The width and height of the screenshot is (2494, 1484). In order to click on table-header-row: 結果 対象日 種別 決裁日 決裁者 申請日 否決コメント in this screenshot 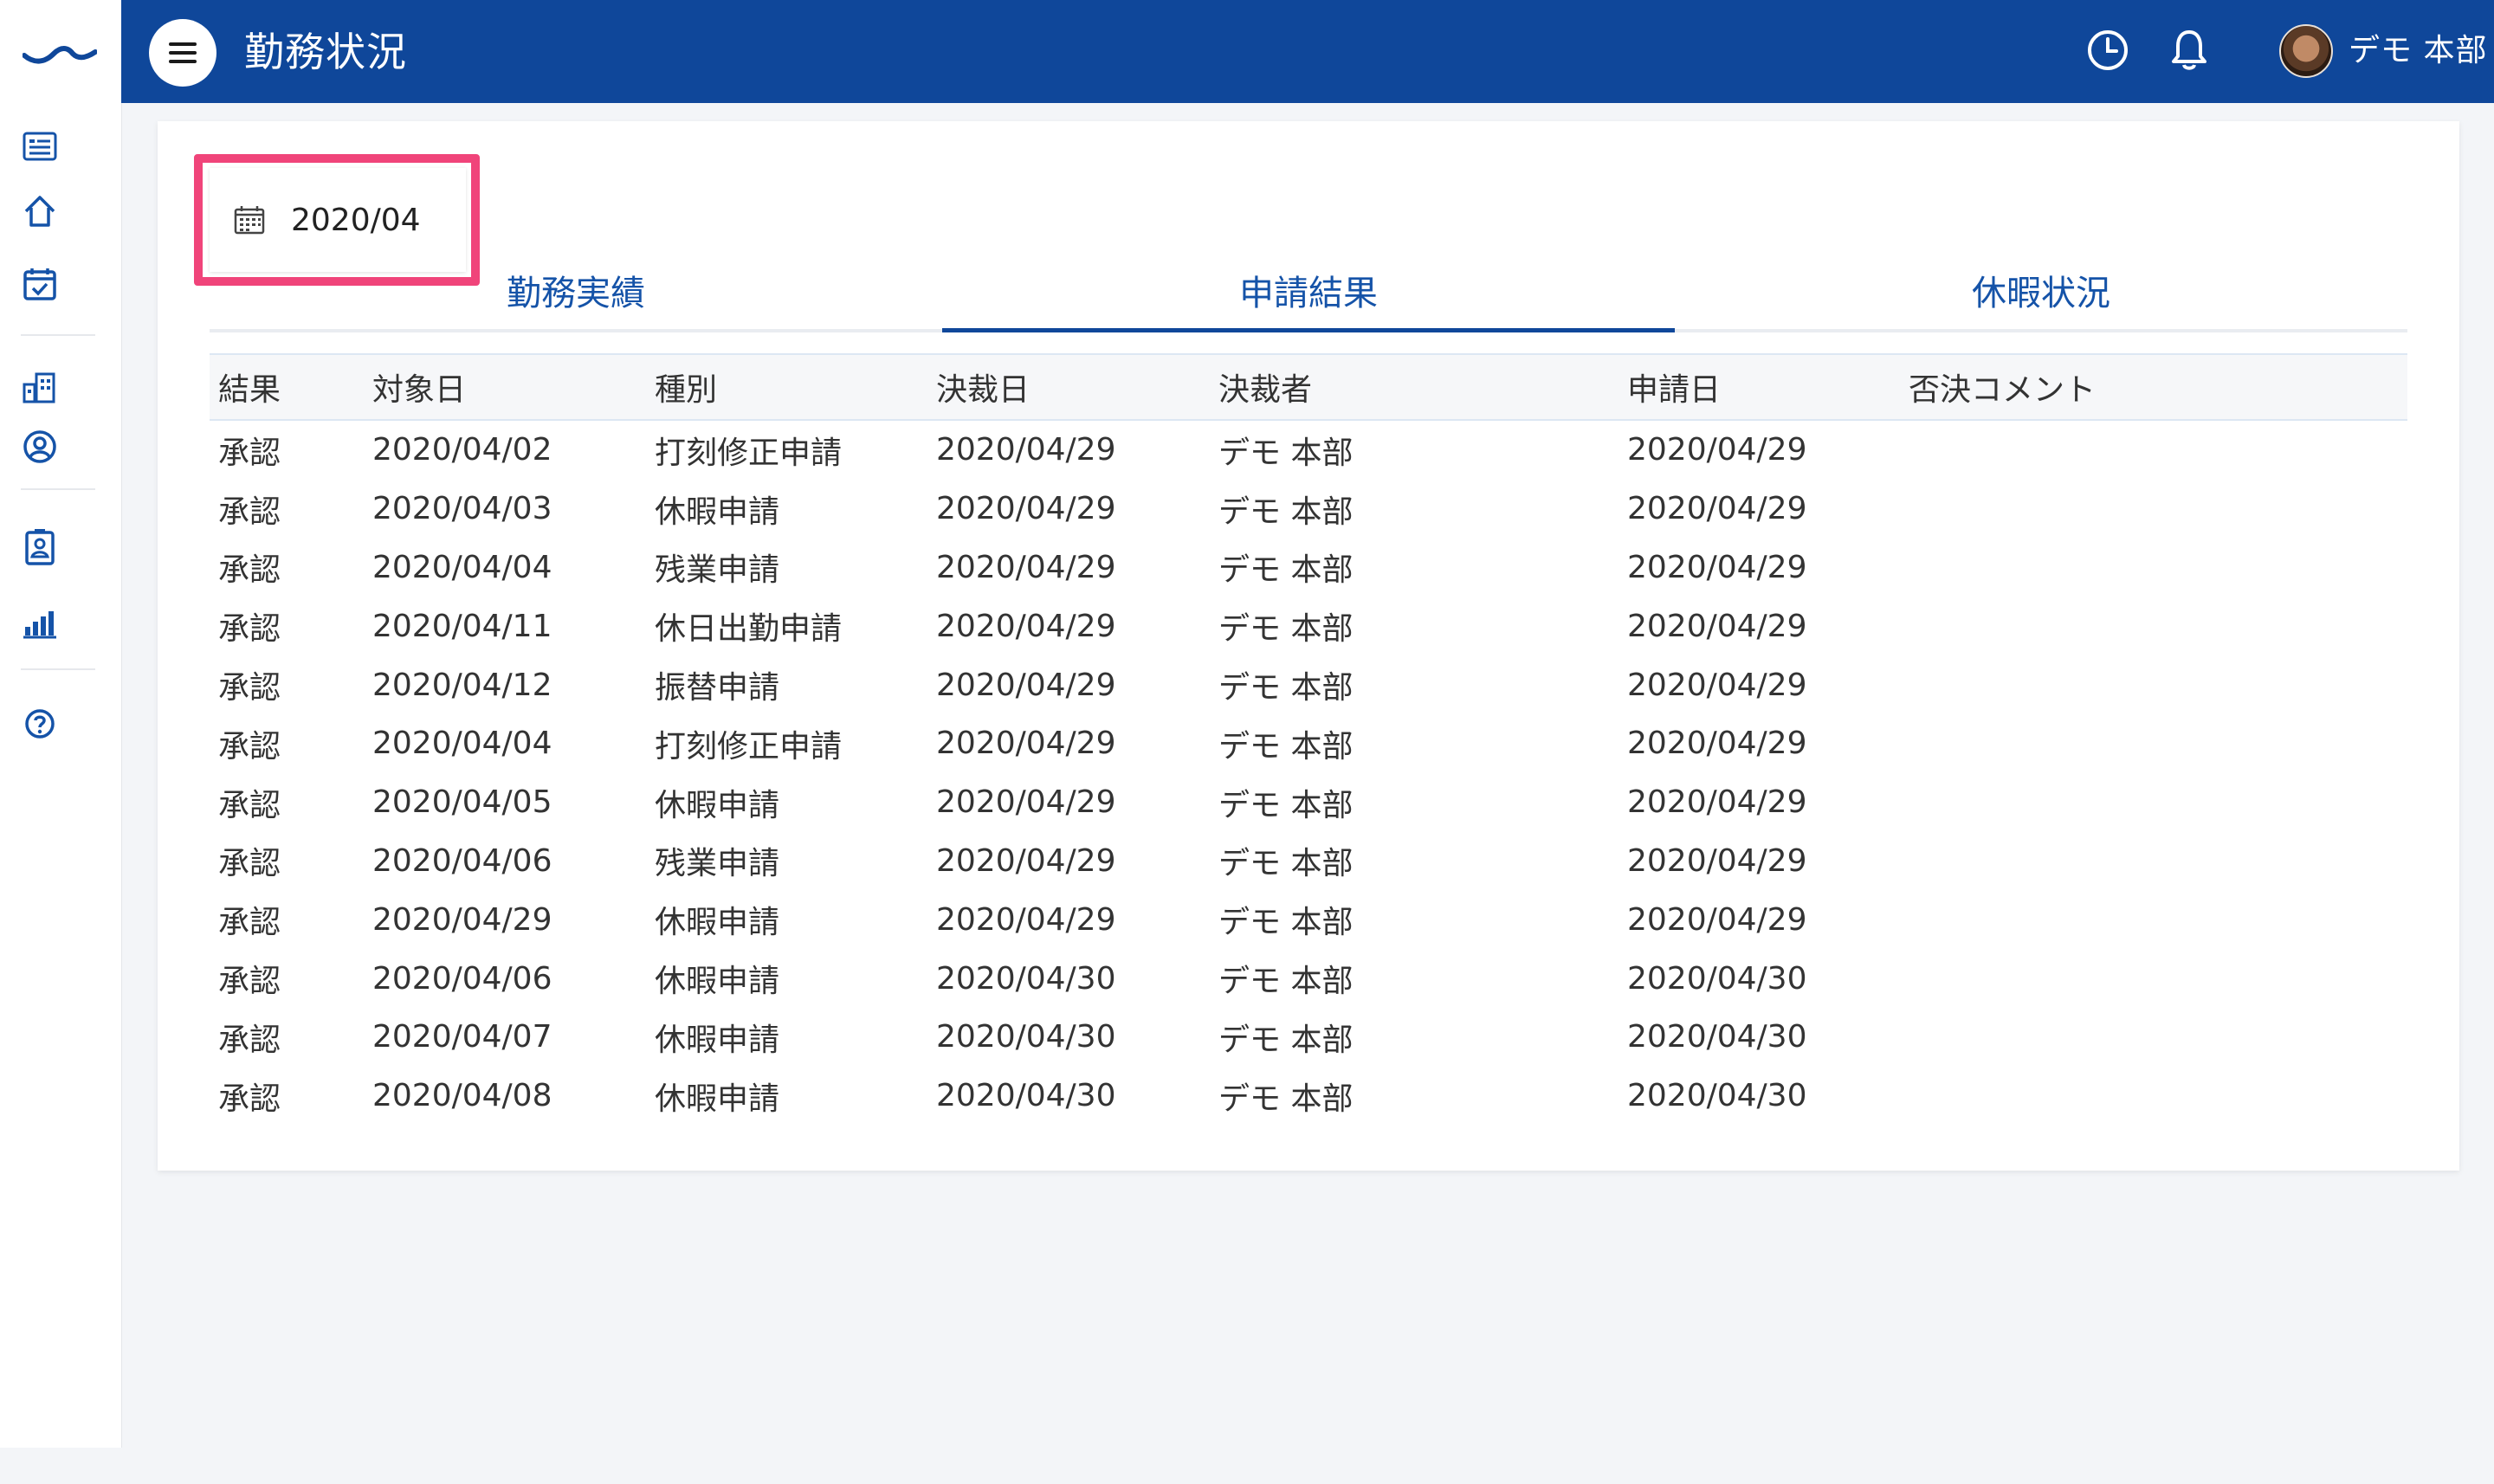, I will do `click(1308, 387)`.